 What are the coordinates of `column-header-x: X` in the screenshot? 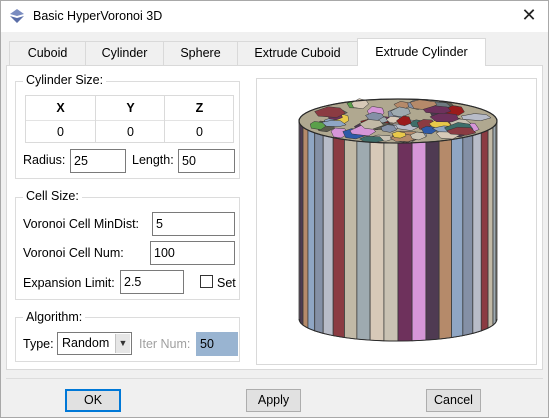 It's located at (60, 108).